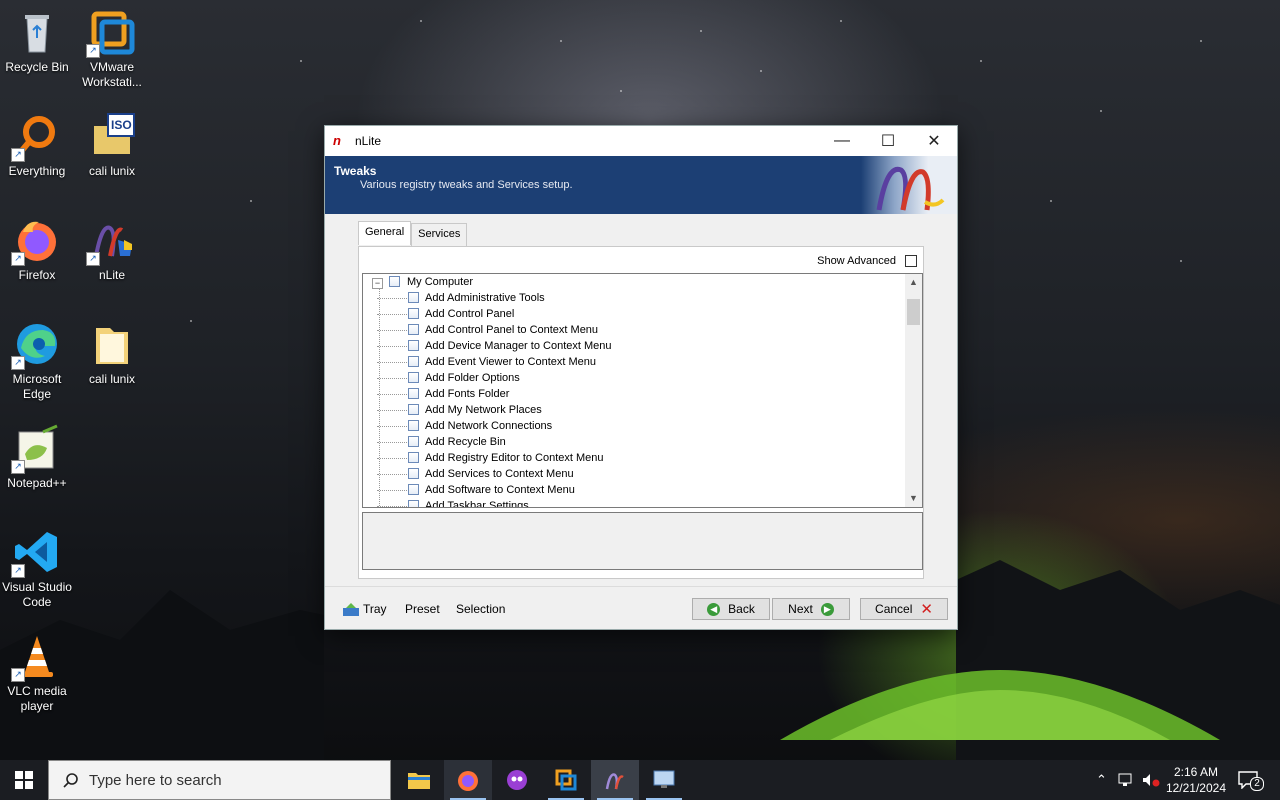  Describe the element at coordinates (36, 657) in the screenshot. I see `vlc-cone-icon: ↗` at that location.